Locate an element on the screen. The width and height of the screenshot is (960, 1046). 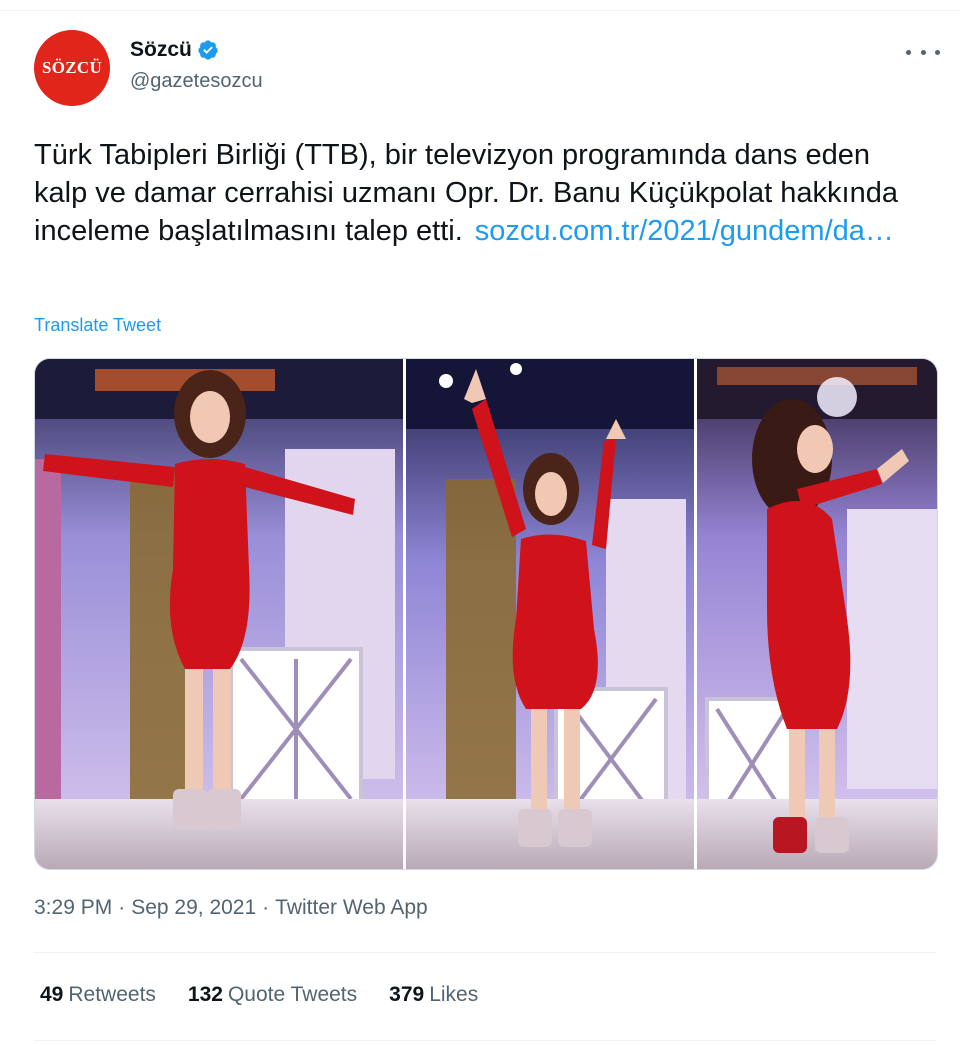
retweets-count: 49 is located at coordinates (52, 994).